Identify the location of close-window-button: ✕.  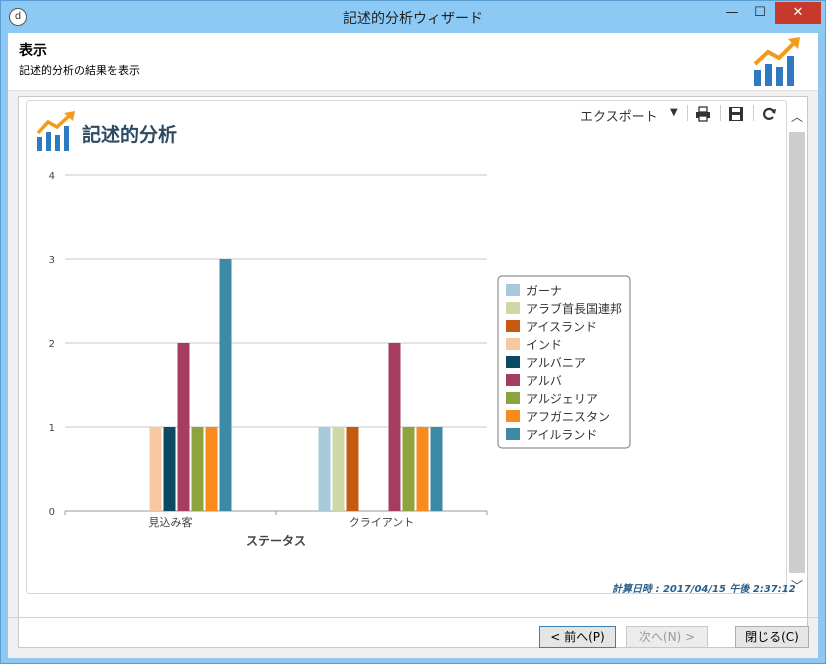
(798, 13).